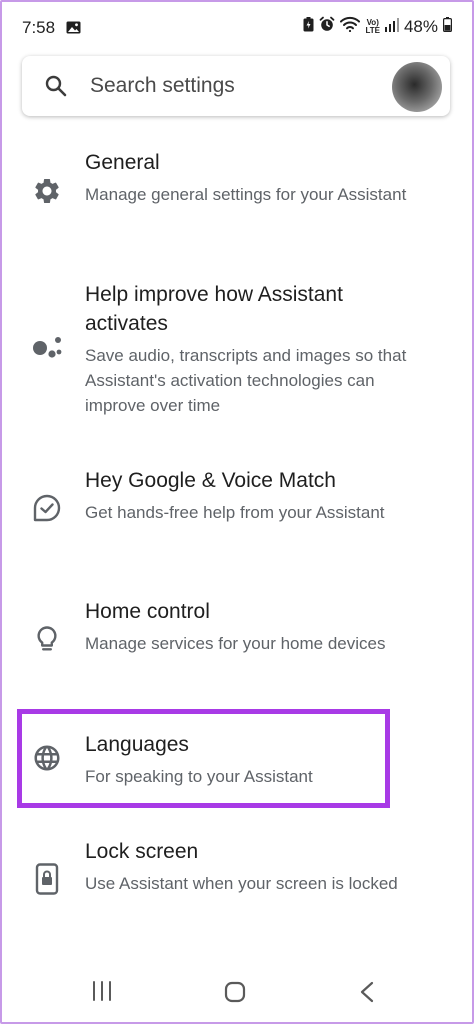 The height and width of the screenshot is (1024, 474). I want to click on battery-icon, so click(448, 26).